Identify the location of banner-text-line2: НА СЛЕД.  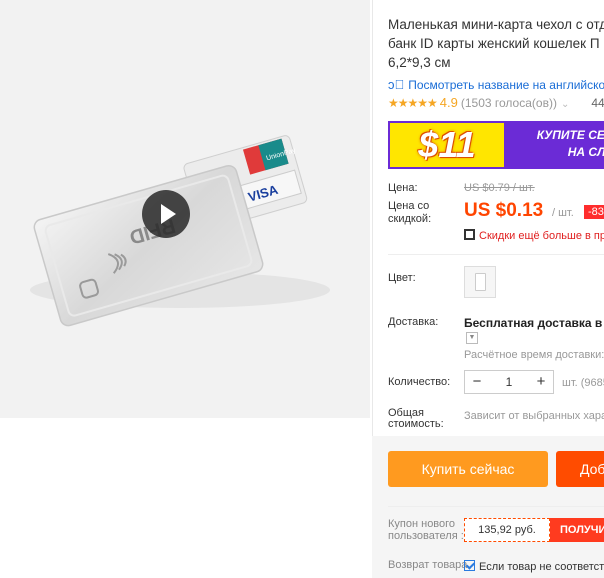
(585, 152).